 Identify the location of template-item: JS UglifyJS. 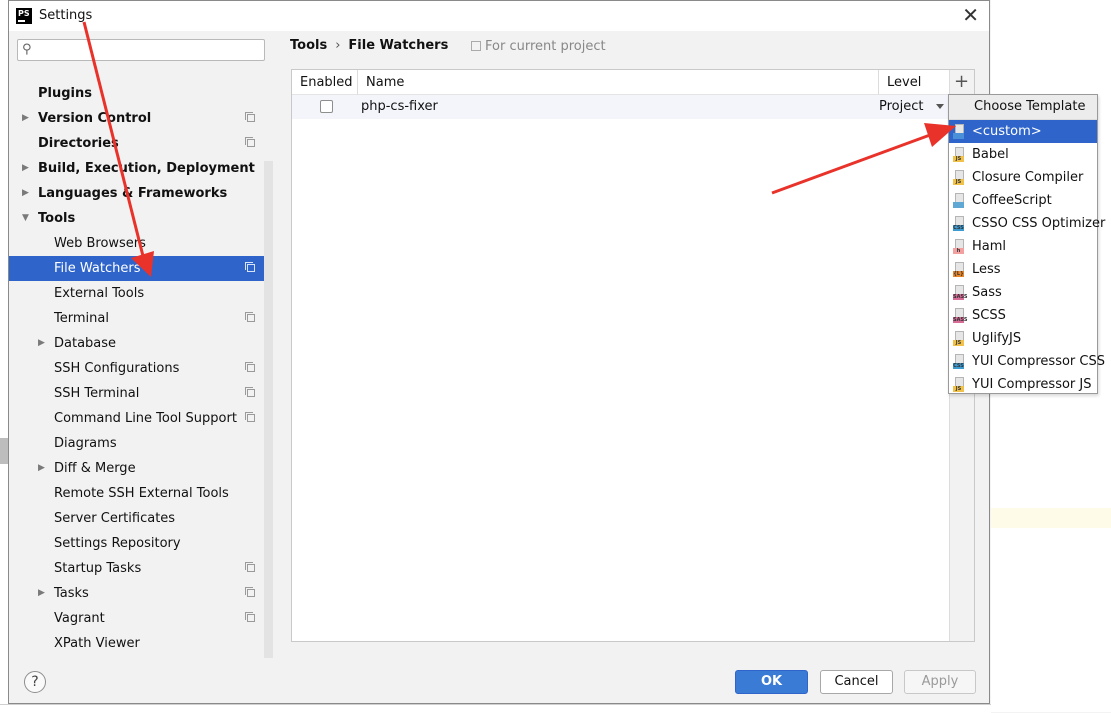
(1023, 338).